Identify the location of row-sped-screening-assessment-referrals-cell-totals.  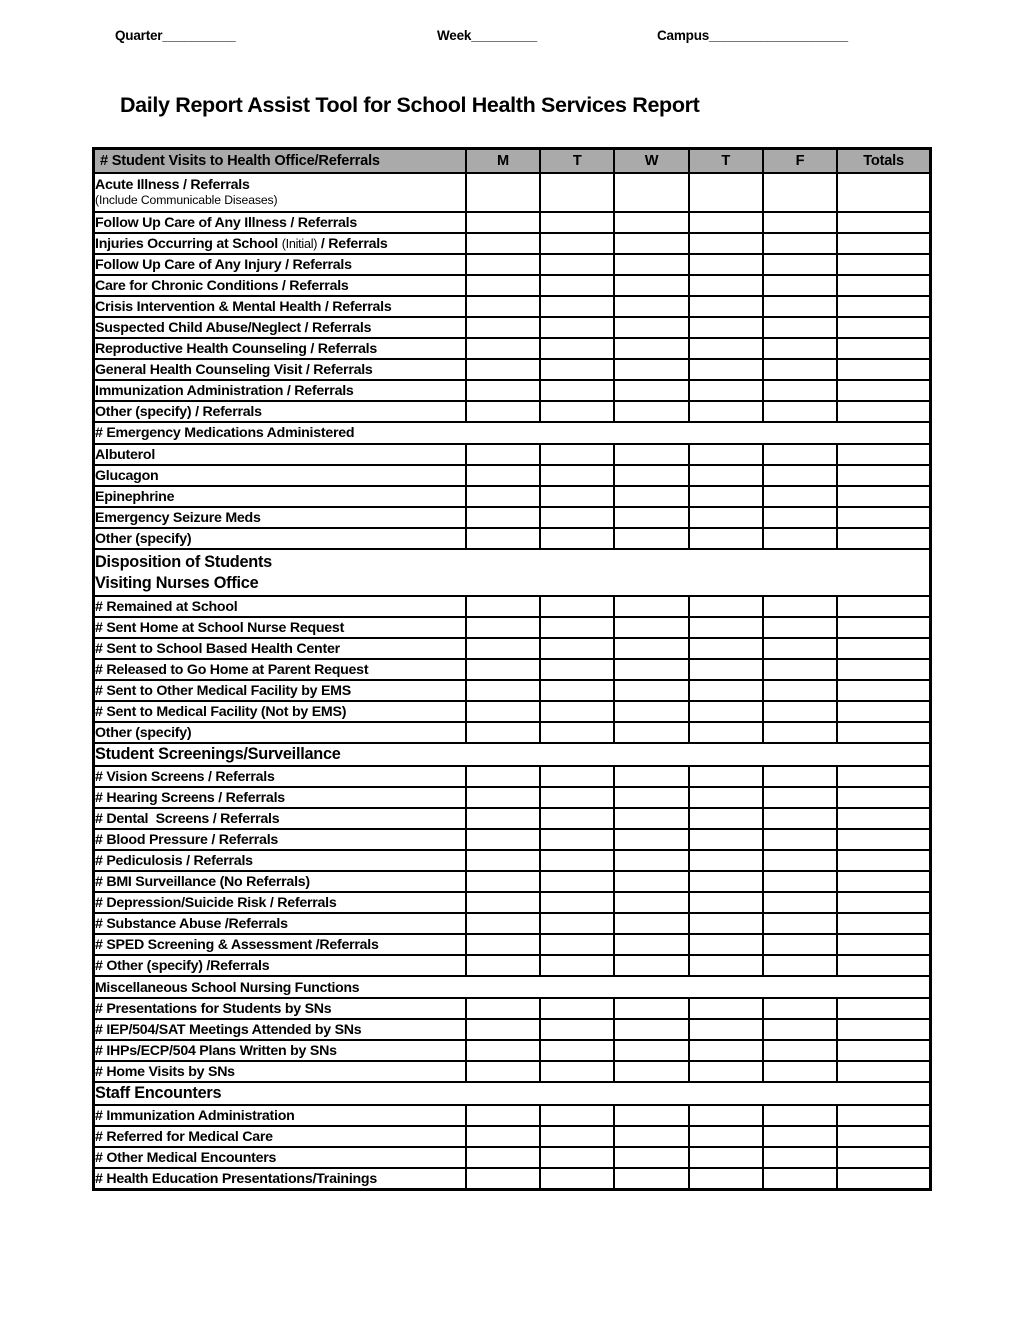
(884, 944).